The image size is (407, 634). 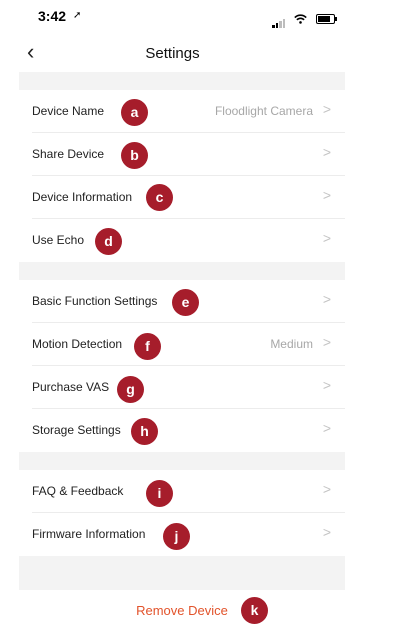 What do you see at coordinates (159, 197) in the screenshot?
I see `callout-badge-c: c` at bounding box center [159, 197].